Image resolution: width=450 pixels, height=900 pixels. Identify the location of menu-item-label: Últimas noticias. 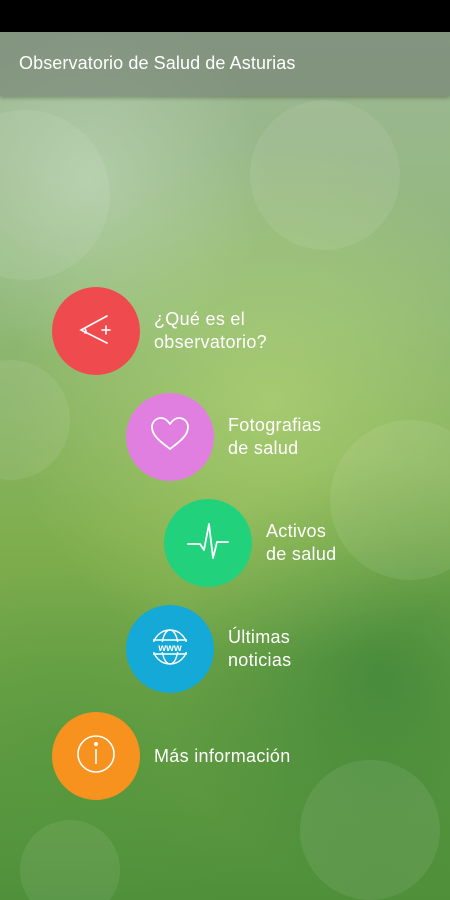
(260, 648).